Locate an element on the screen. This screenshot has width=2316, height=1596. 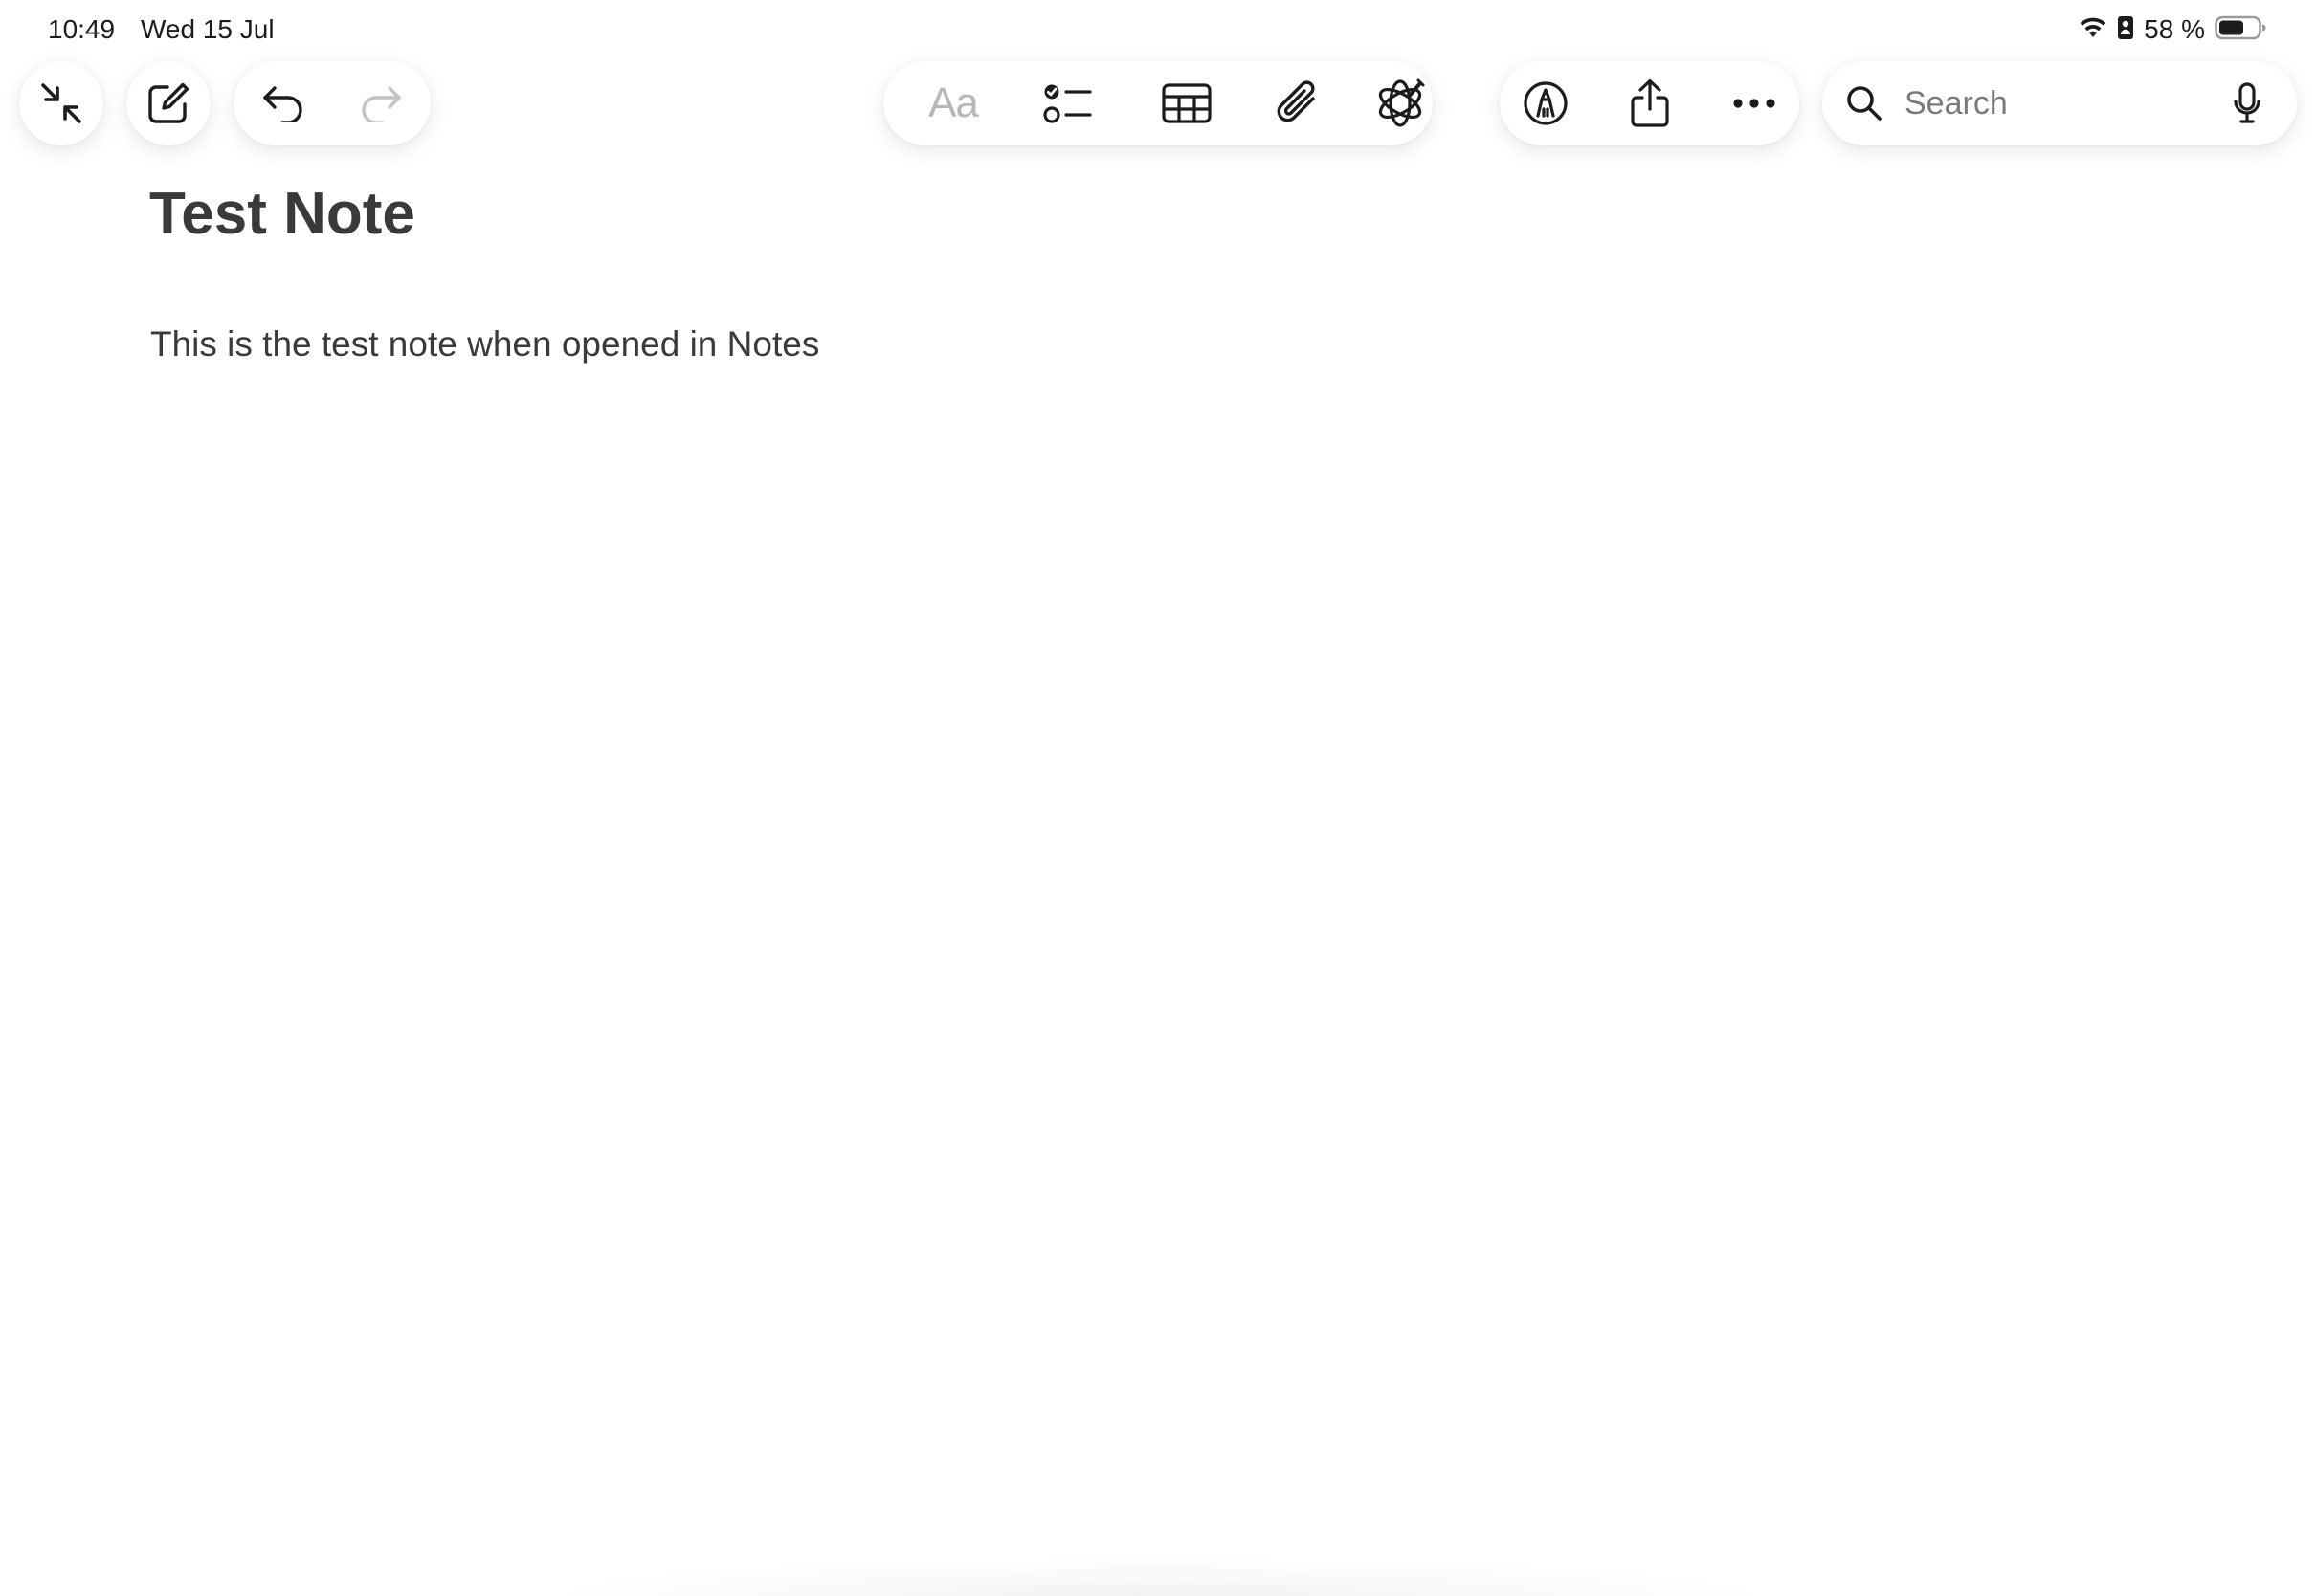
collapse-button is located at coordinates (61, 103).